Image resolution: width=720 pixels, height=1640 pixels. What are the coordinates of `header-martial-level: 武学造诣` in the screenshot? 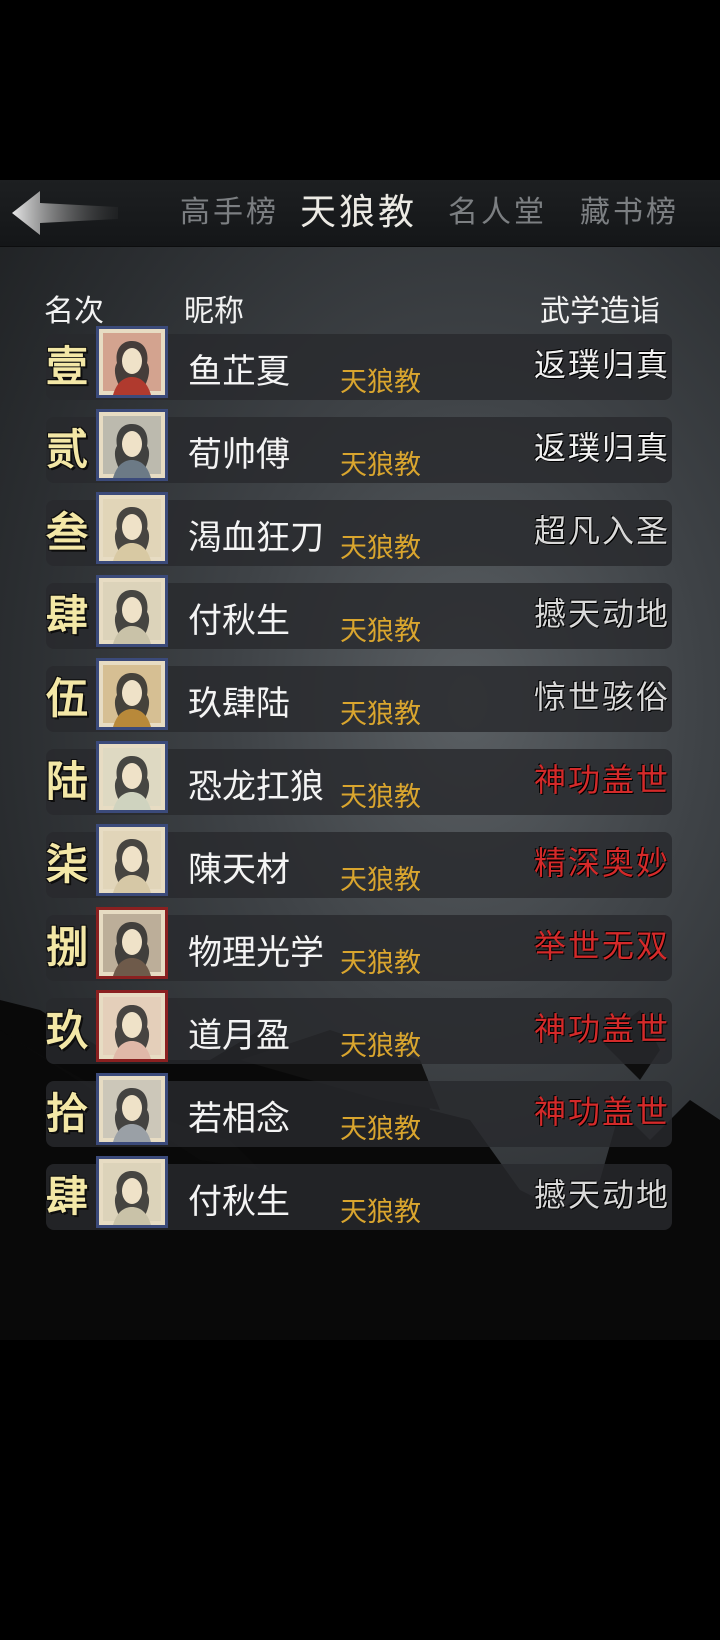 It's located at (600, 311).